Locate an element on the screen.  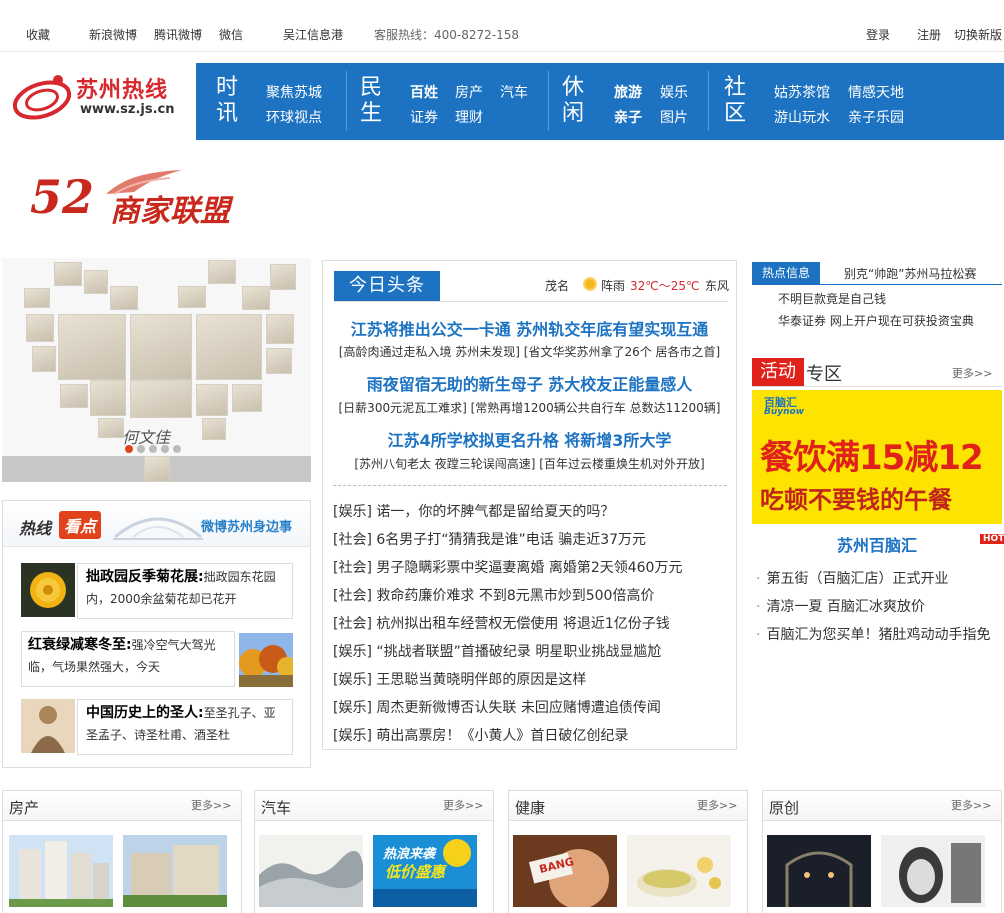
switch-version-link: 切换新版 is located at coordinates (978, 34).